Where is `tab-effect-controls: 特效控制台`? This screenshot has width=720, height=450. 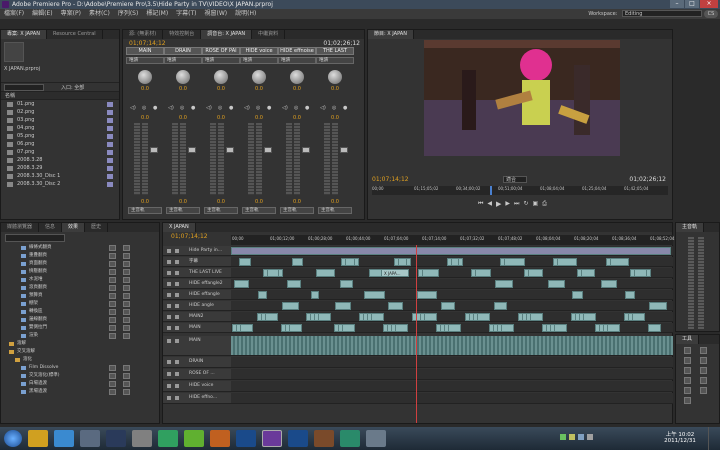 tab-effect-controls: 特效控制台 is located at coordinates (182, 34).